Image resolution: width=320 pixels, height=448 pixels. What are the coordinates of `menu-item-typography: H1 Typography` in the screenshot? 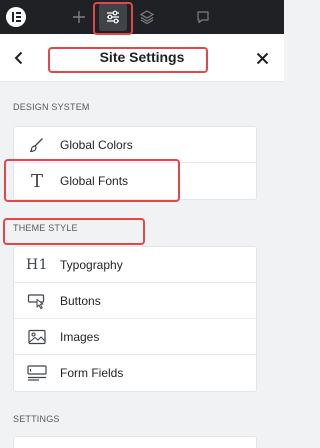 It's located at (135, 265).